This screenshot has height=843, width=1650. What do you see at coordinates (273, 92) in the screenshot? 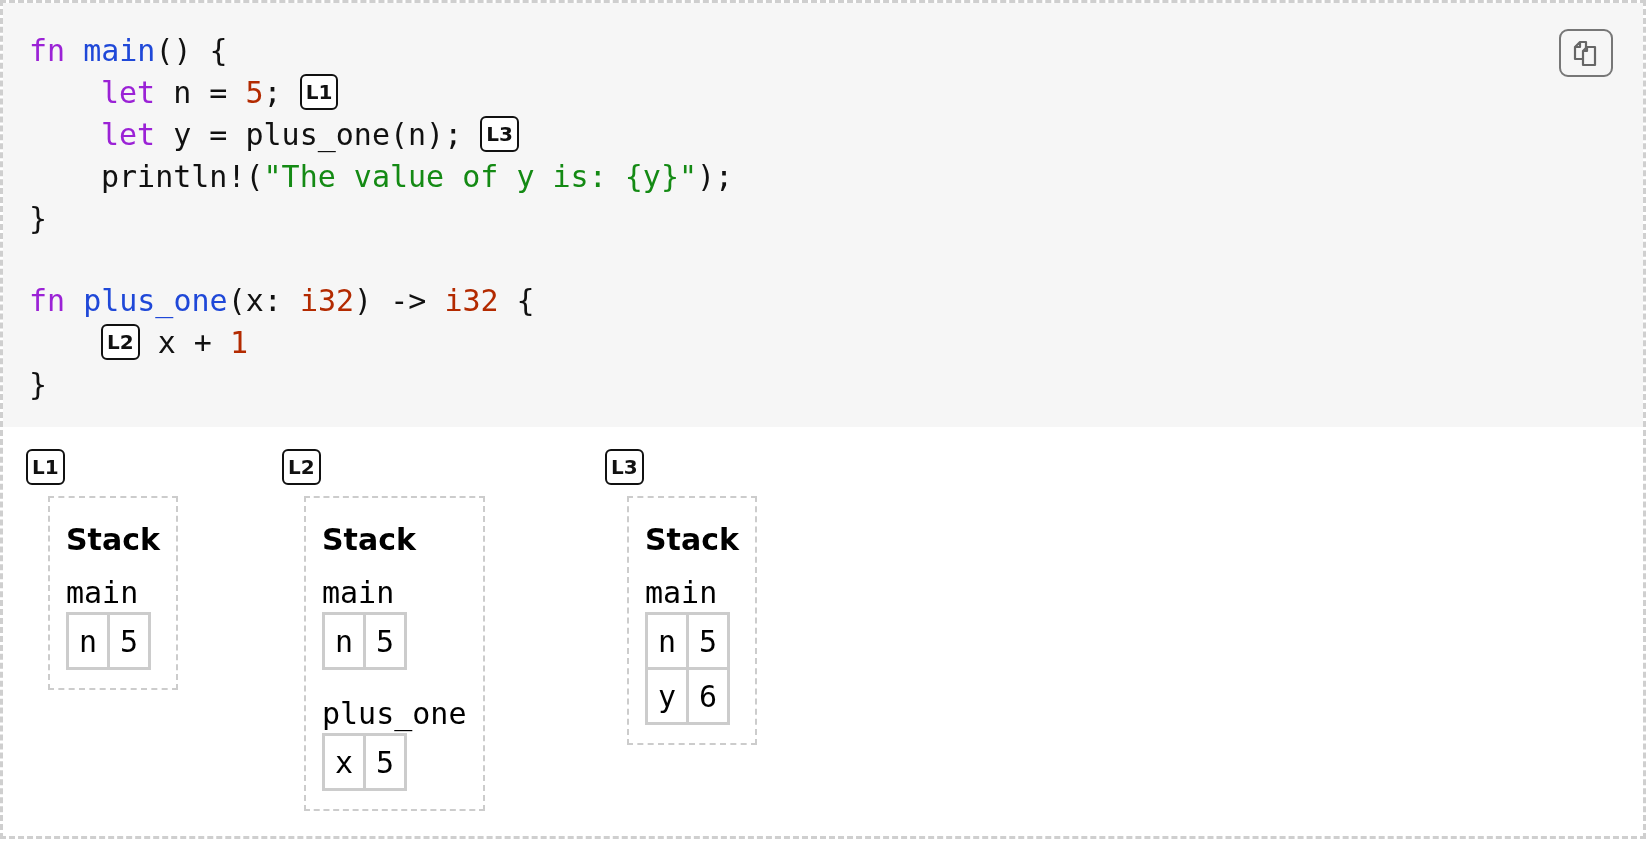
I see `code-text: ;` at bounding box center [273, 92].